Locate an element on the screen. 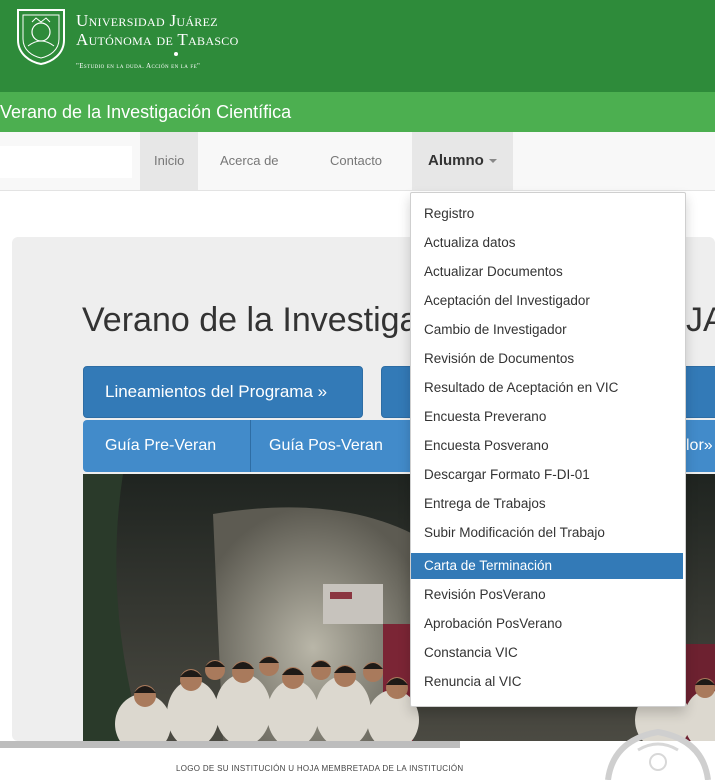 The image size is (715, 780). menu-item-renuncia-vic: Renuncia al VIC is located at coordinates (547, 682).